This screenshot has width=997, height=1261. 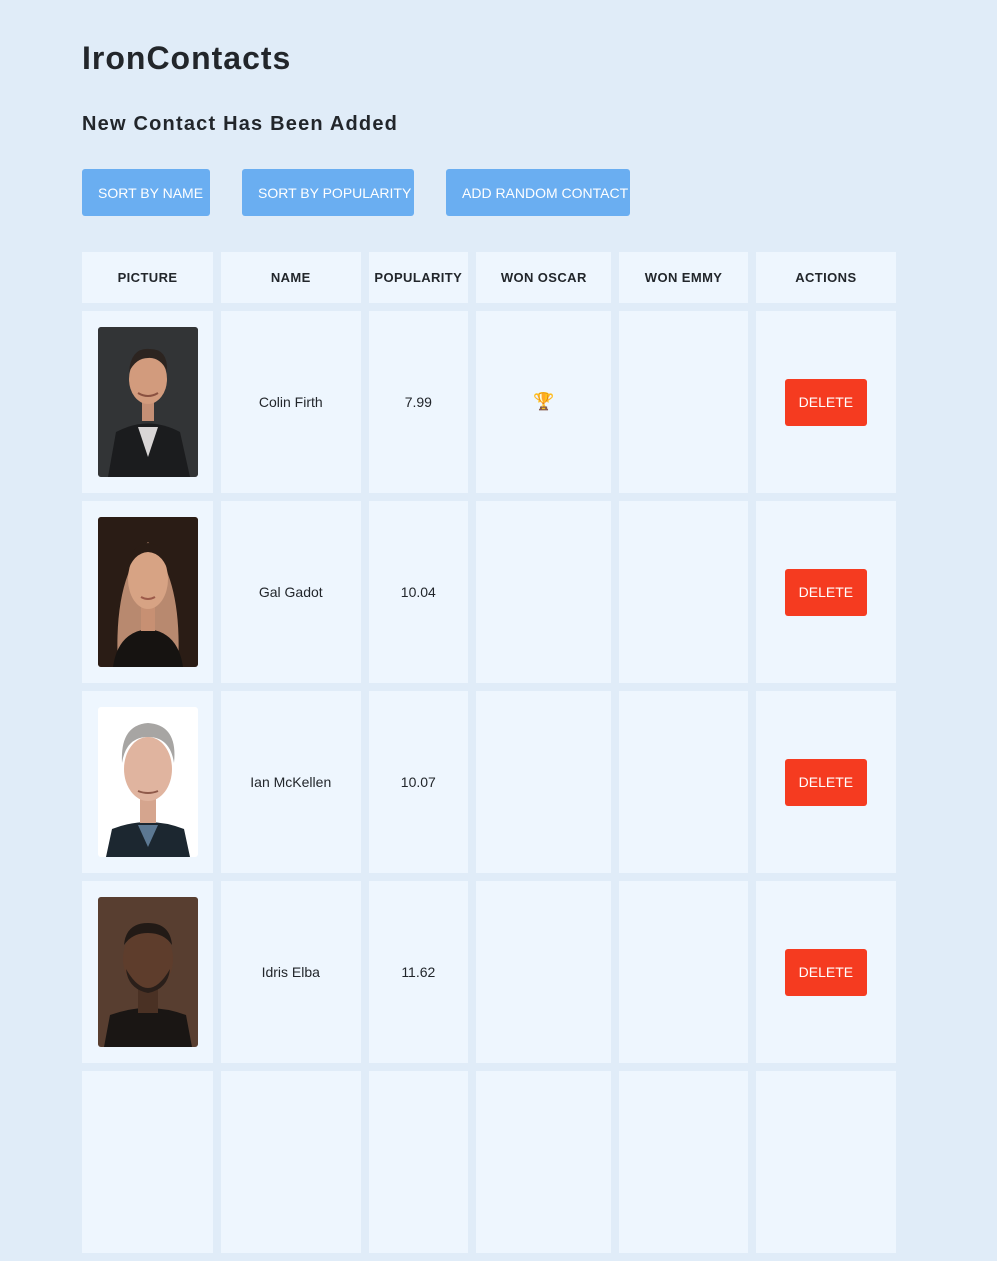 What do you see at coordinates (825, 277) in the screenshot?
I see `header-actions: ACTIONS` at bounding box center [825, 277].